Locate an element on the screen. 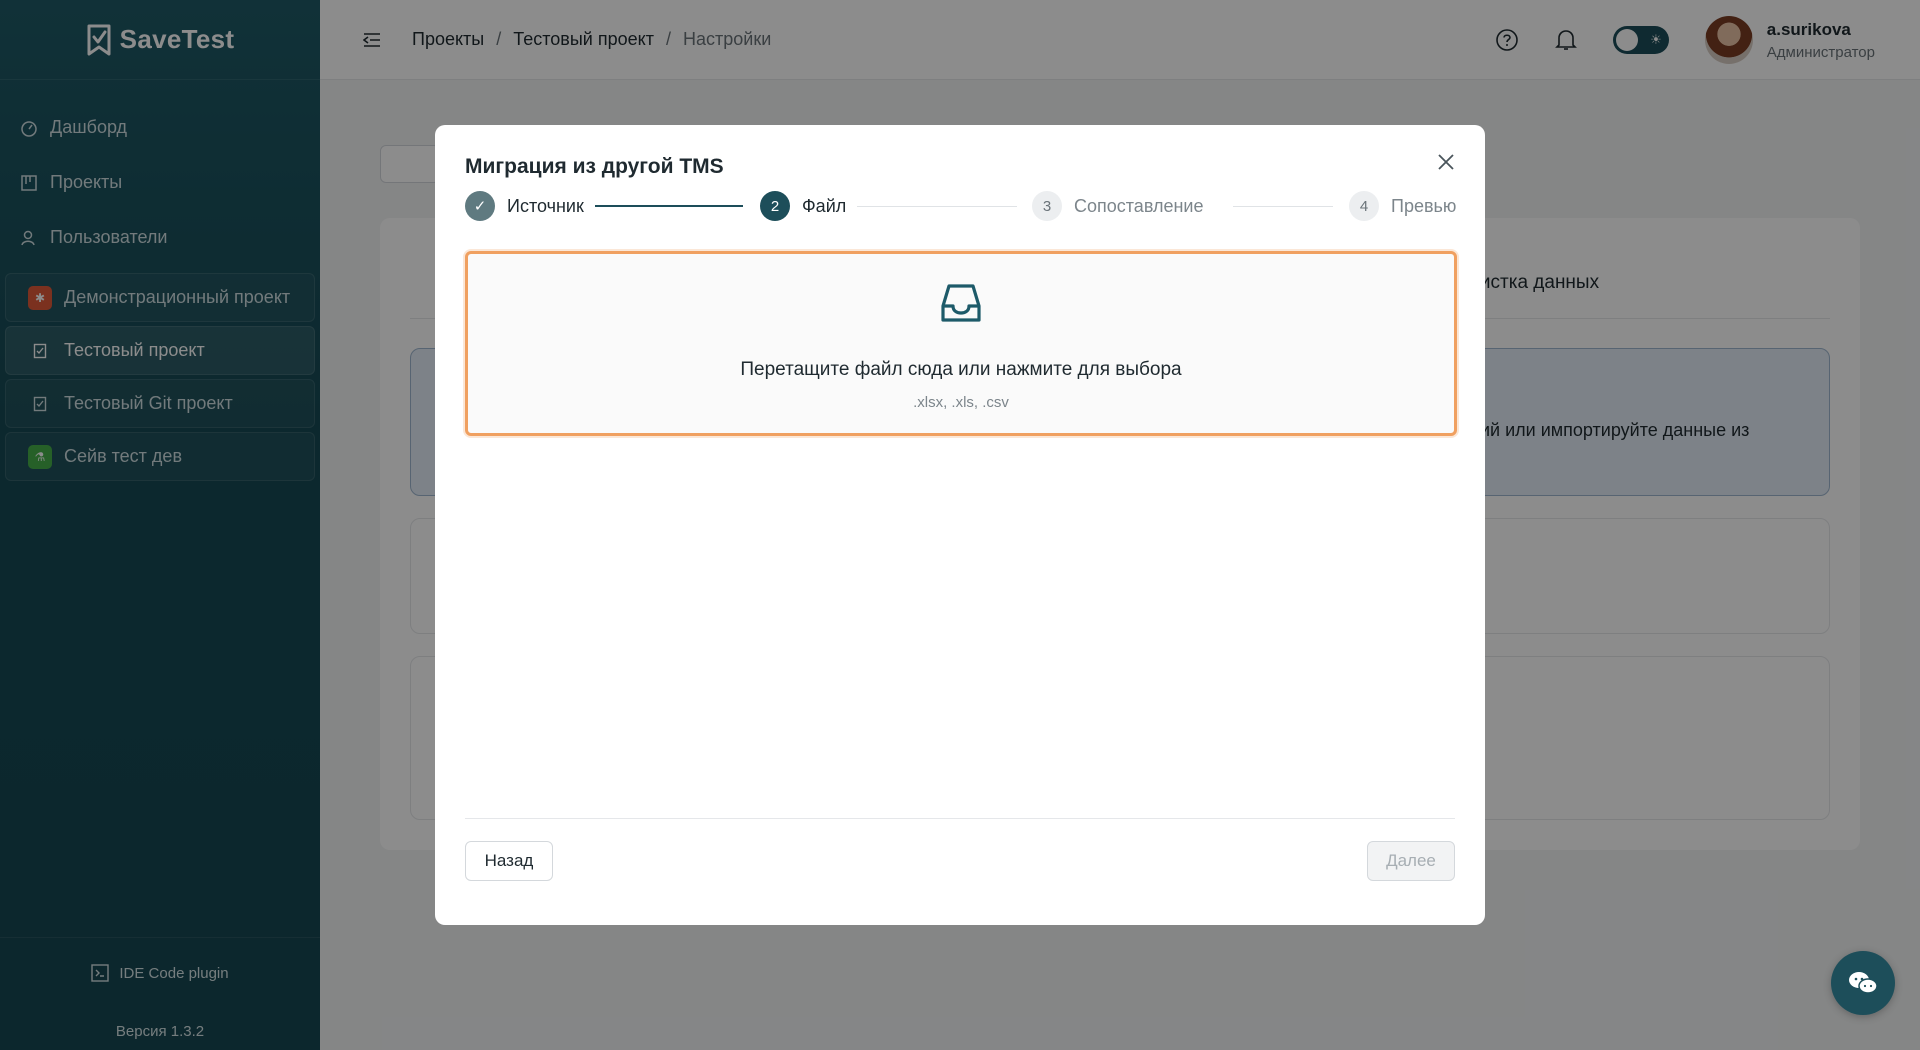 The height and width of the screenshot is (1050, 1920). check-icon: ✓ is located at coordinates (480, 206).